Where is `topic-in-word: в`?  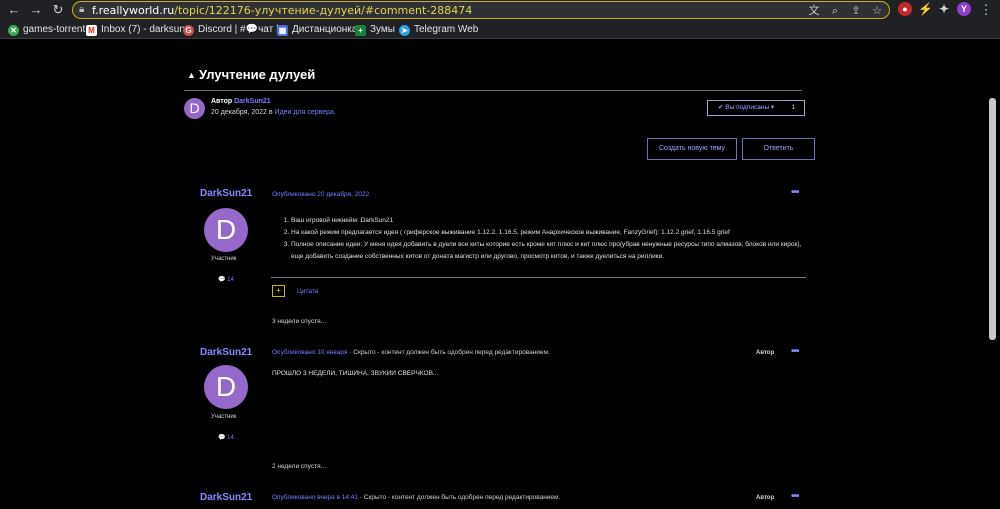 topic-in-word: в is located at coordinates (270, 112).